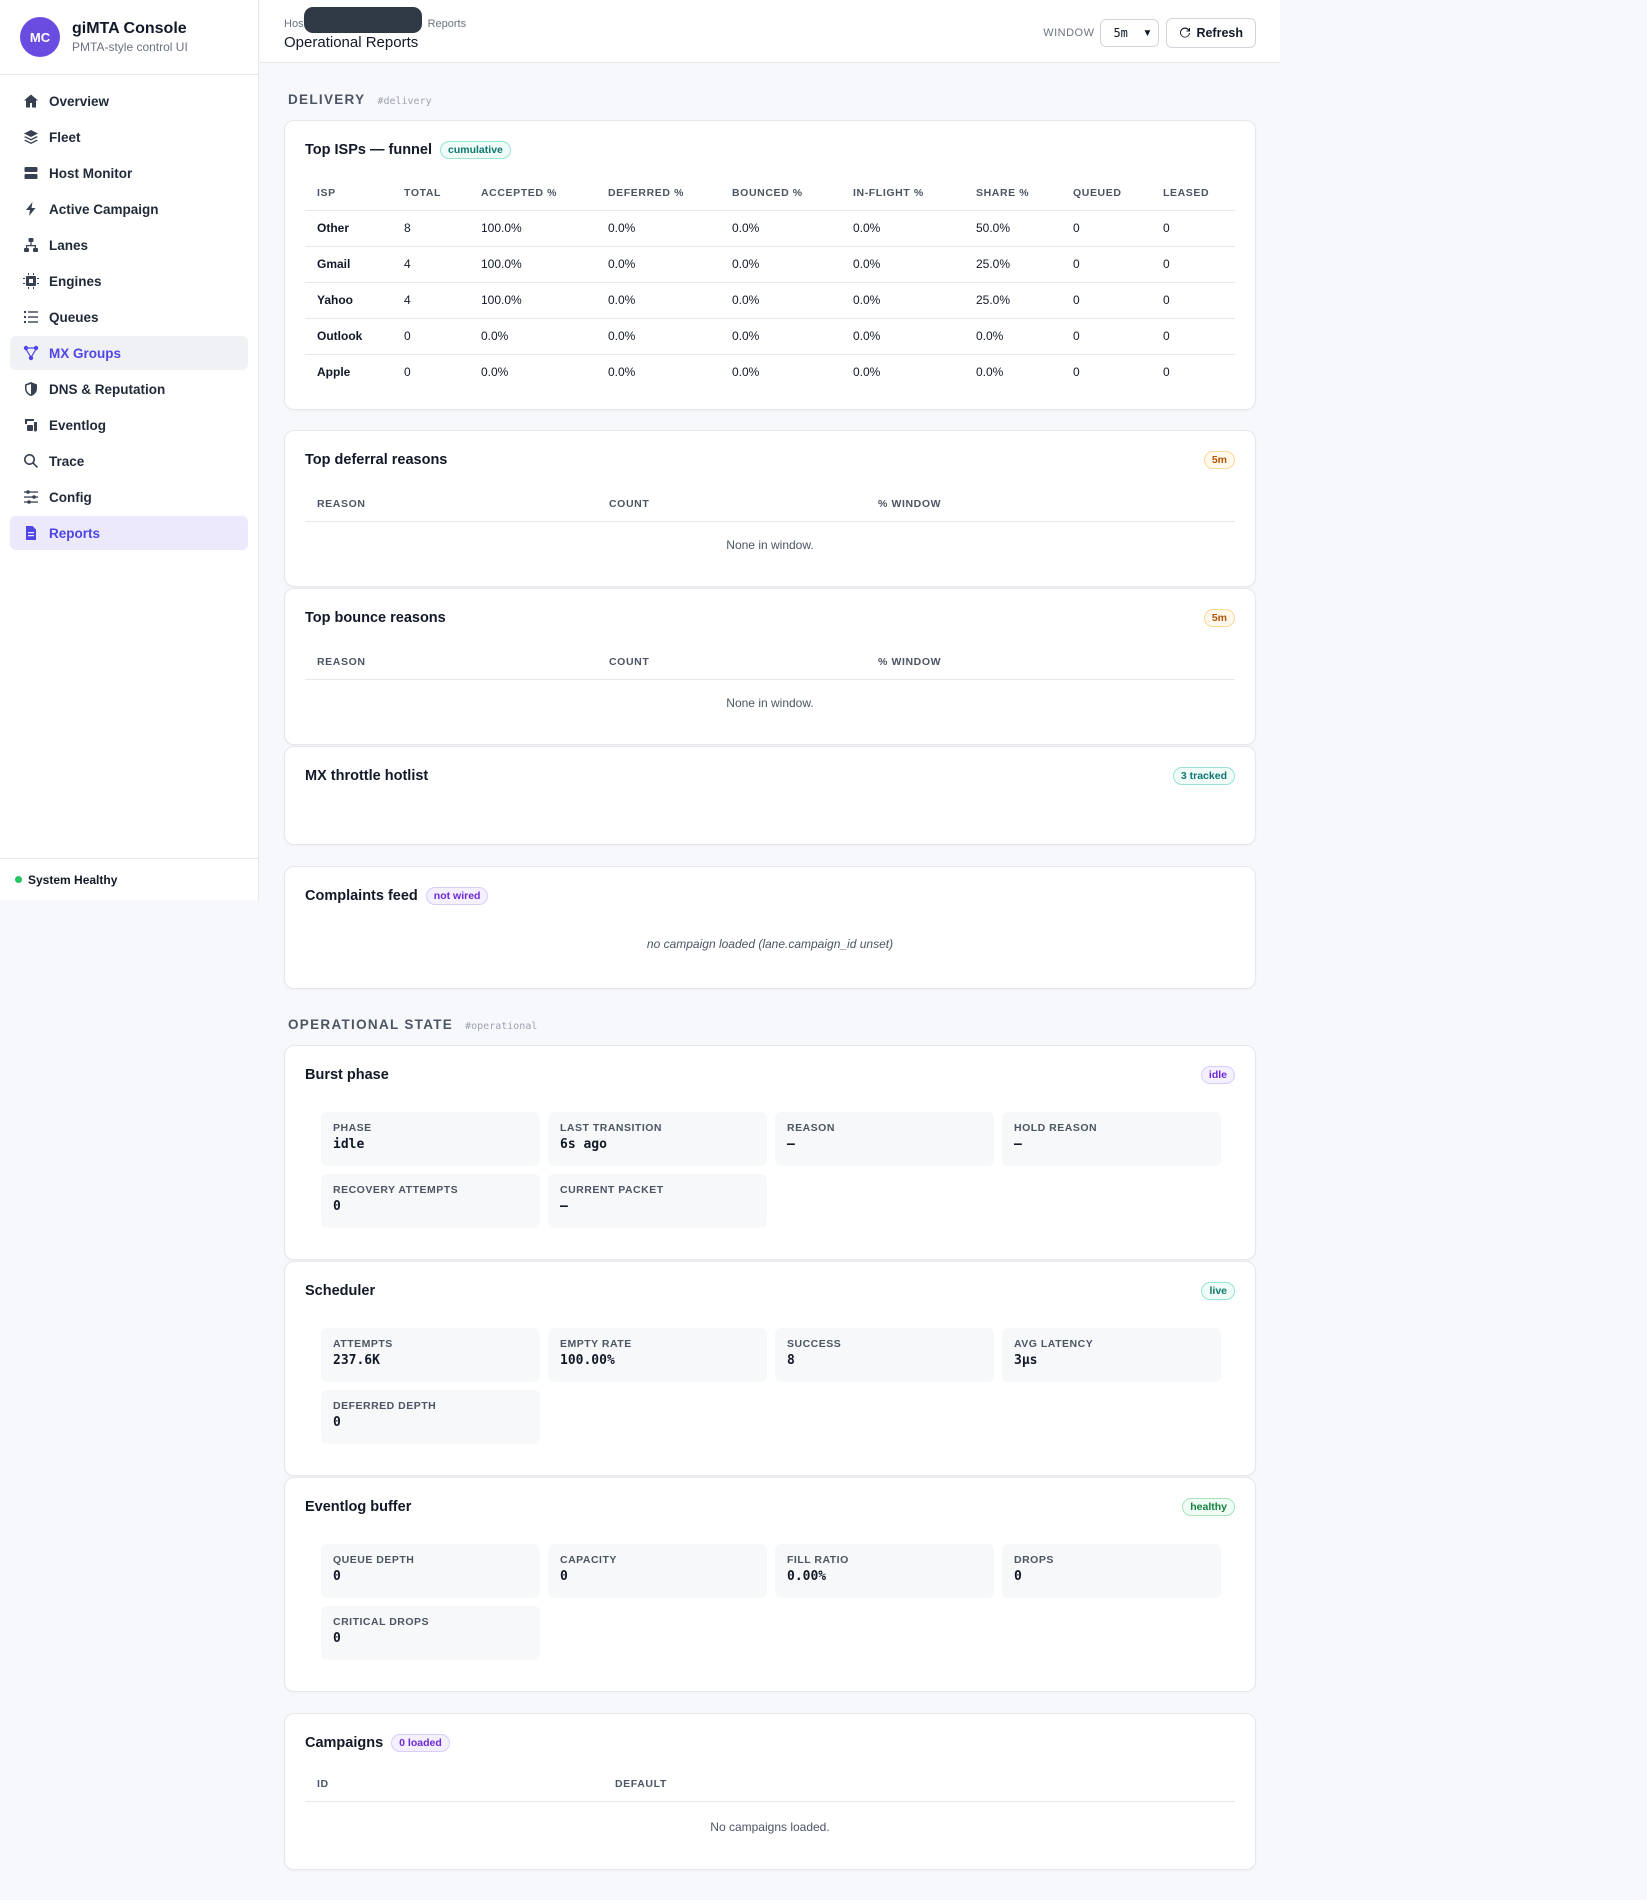  What do you see at coordinates (658, 193) in the screenshot?
I see `column-header: DEFERRED %` at bounding box center [658, 193].